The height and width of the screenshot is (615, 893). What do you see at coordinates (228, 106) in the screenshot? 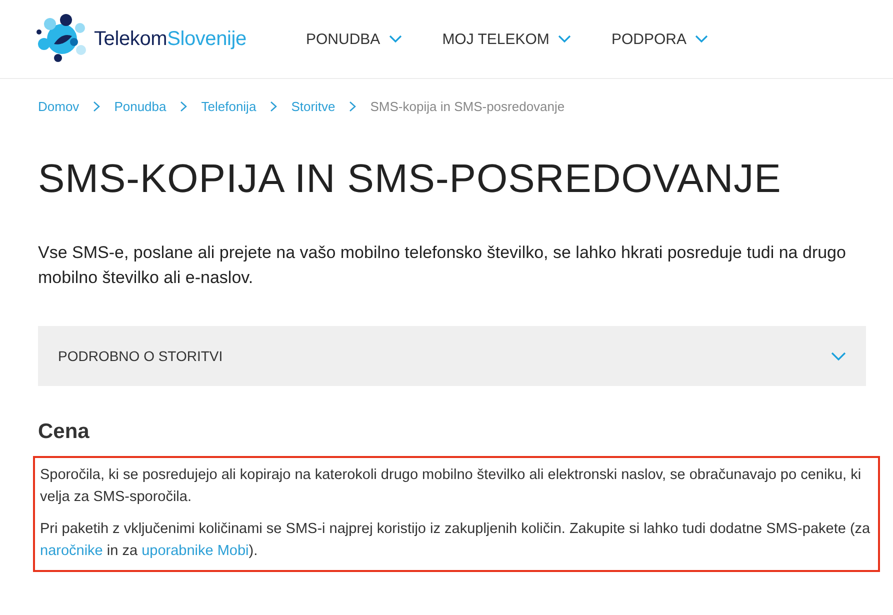
I see `breadcrumb-link: Telefonija` at bounding box center [228, 106].